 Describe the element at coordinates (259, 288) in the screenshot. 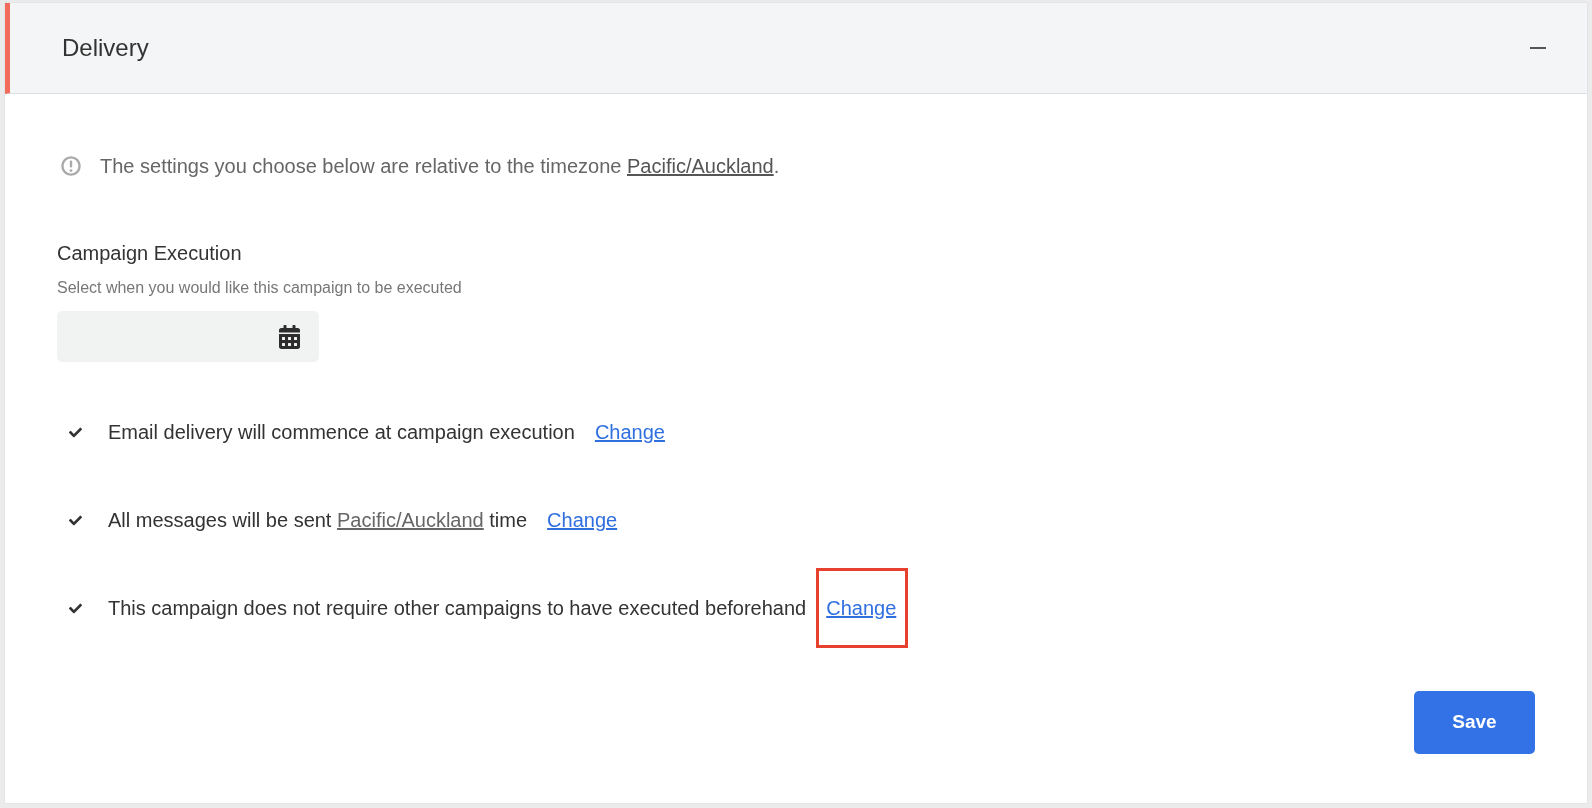

I see `section-hint: Select when you would like this campaign to be executed` at that location.